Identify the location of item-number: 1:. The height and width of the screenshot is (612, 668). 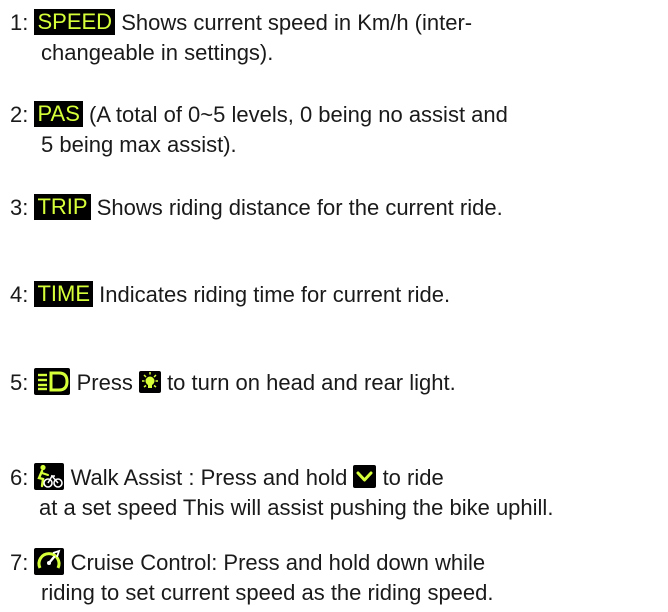
(19, 22).